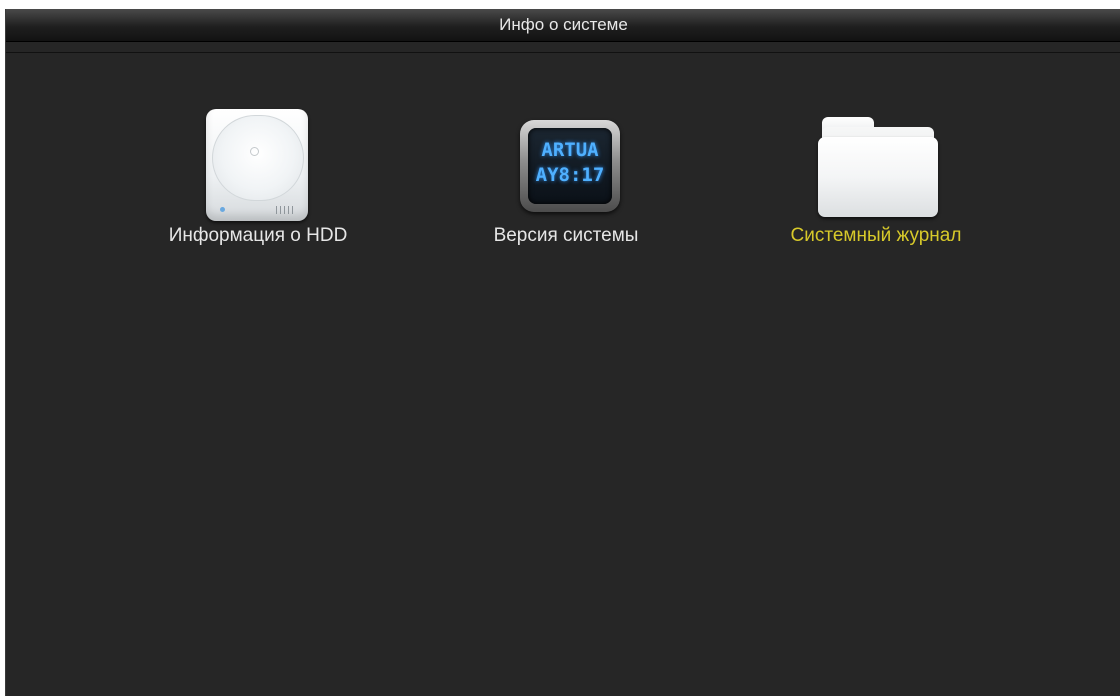  What do you see at coordinates (258, 235) in the screenshot?
I see `hdd-info-label: Информация о HDD` at bounding box center [258, 235].